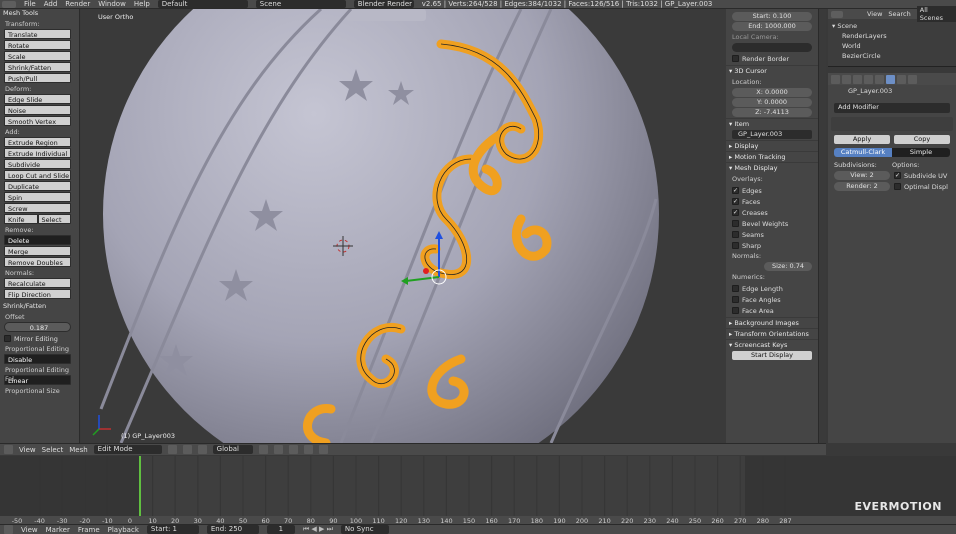  I want to click on view-menu: View, so click(27, 450).